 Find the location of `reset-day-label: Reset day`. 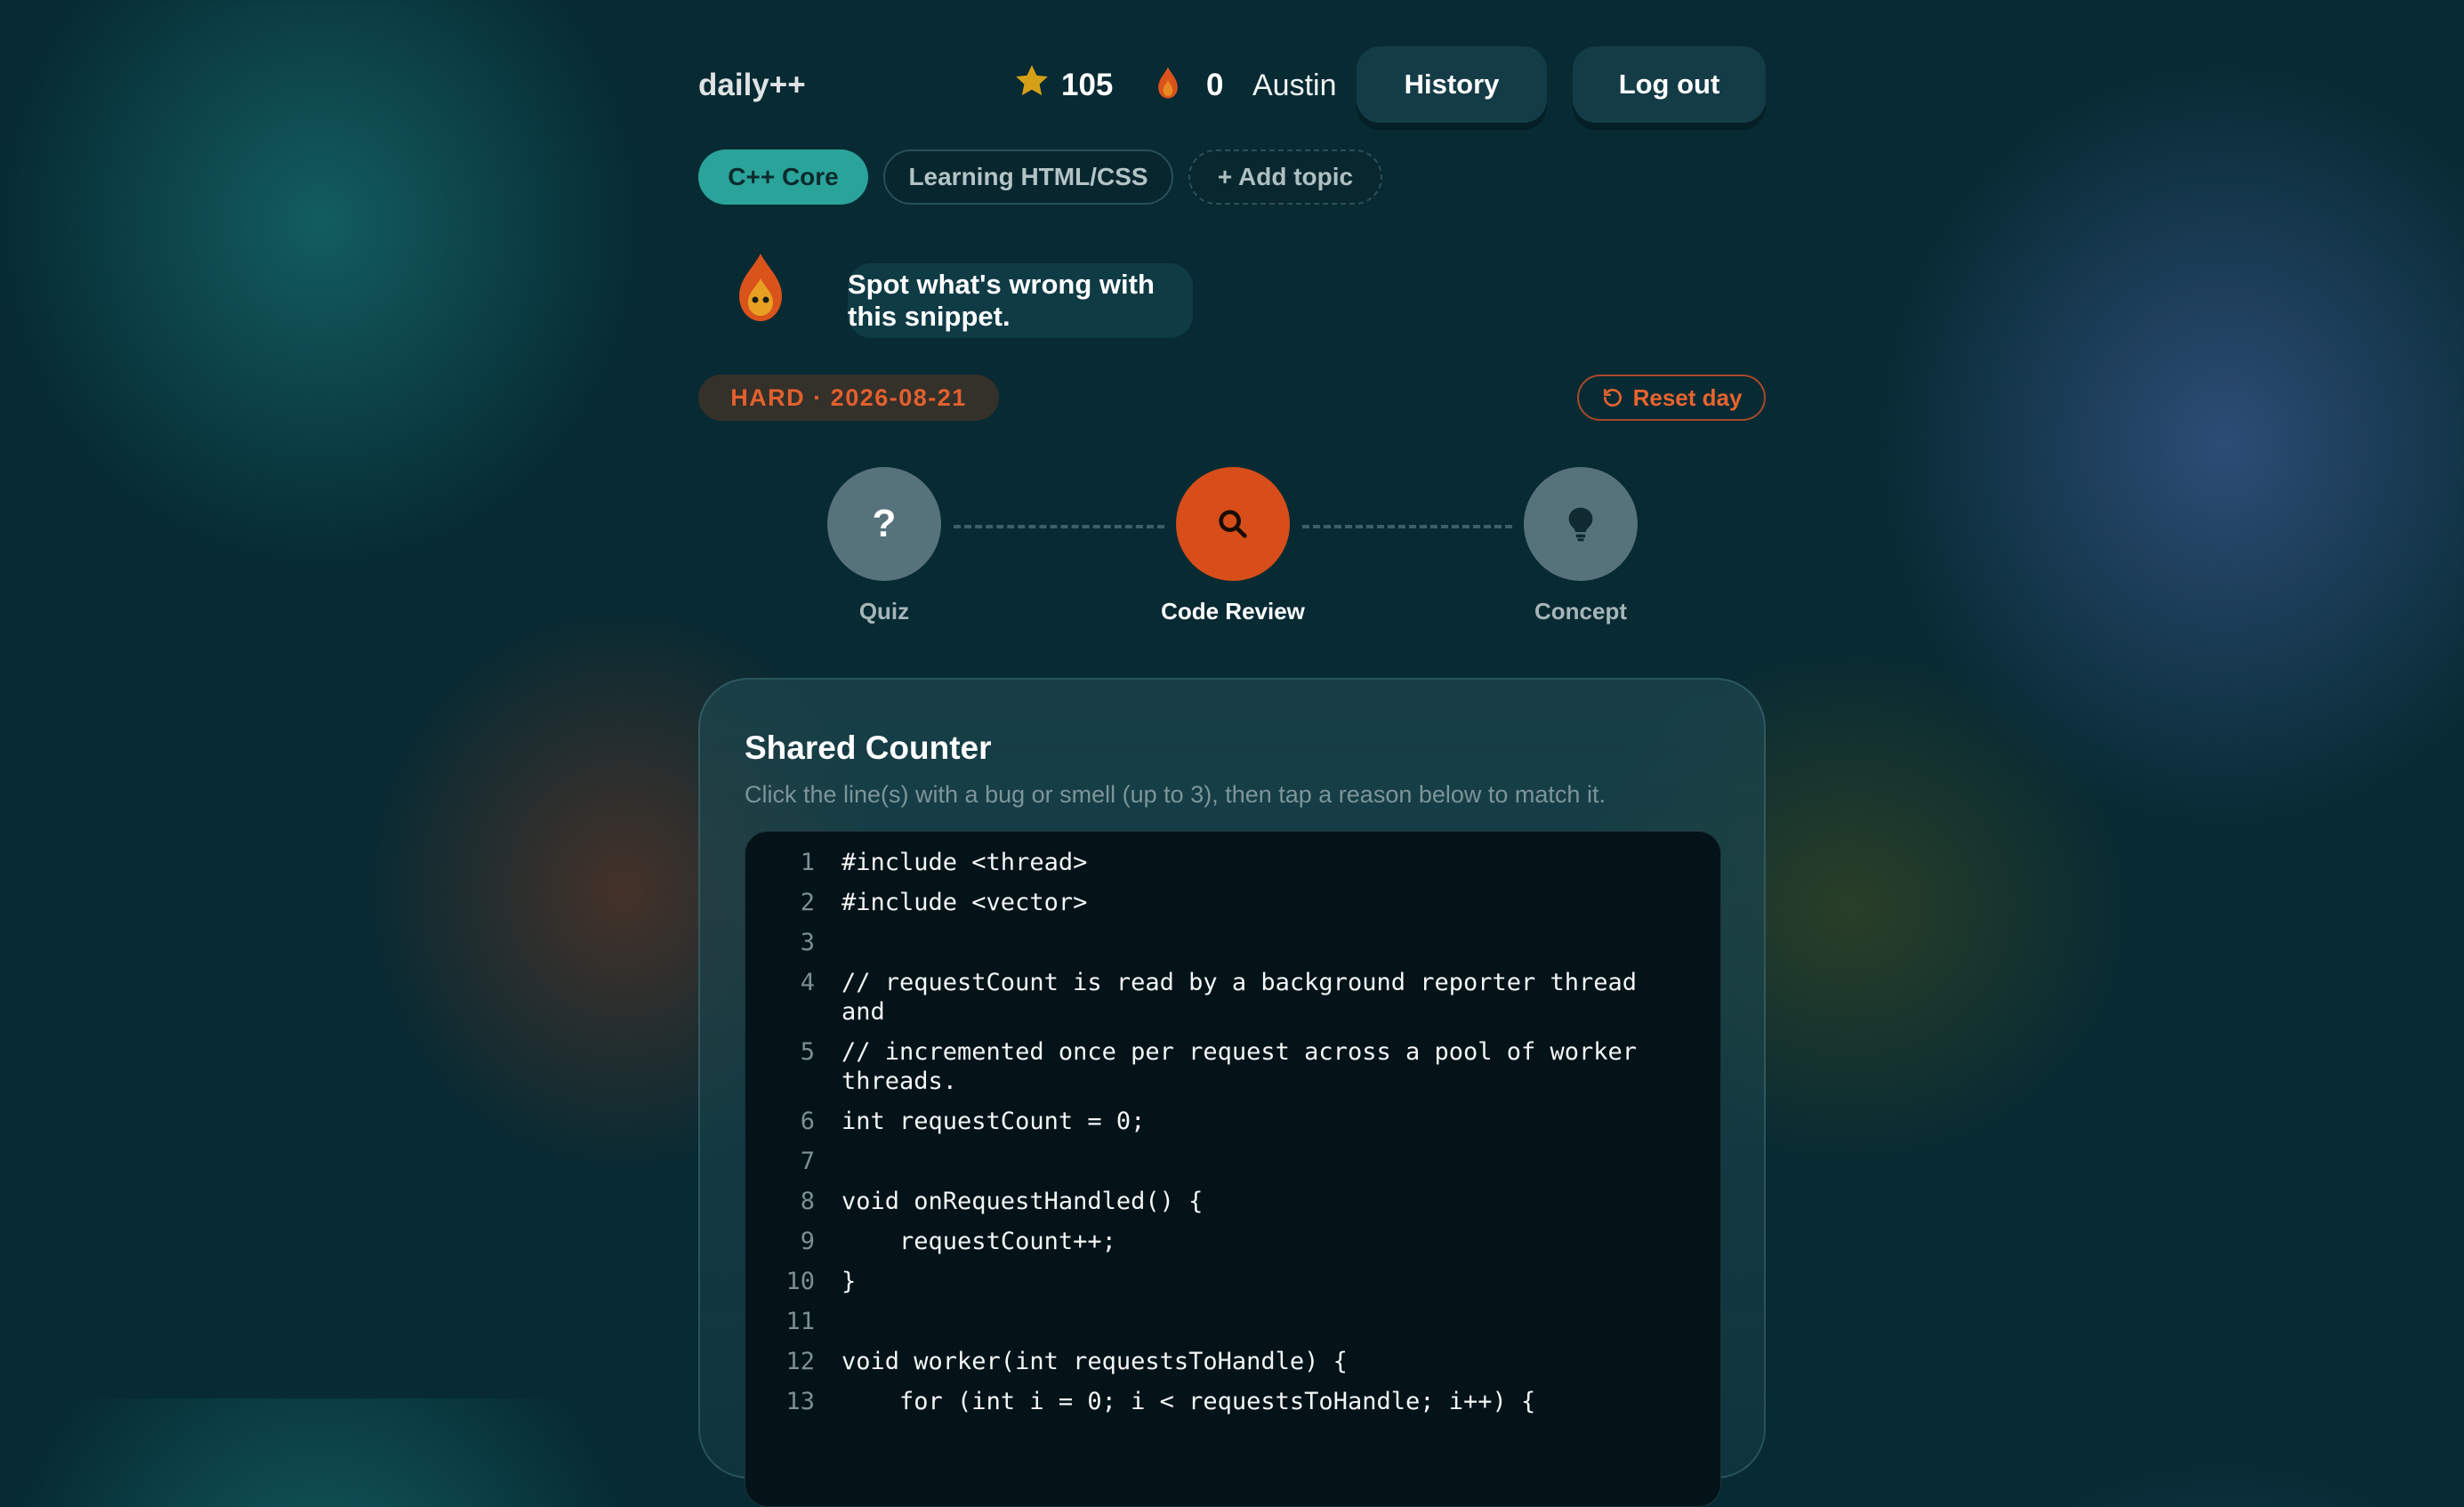

reset-day-label: Reset day is located at coordinates (1687, 397).